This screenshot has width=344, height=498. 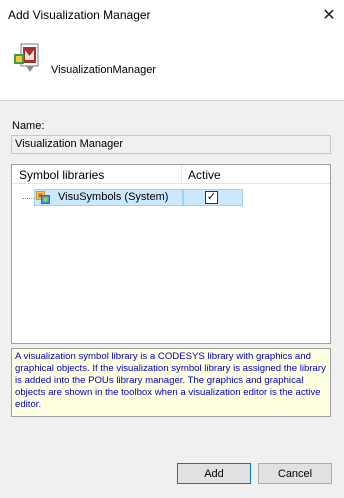 I want to click on close-button: ✕, so click(x=329, y=15).